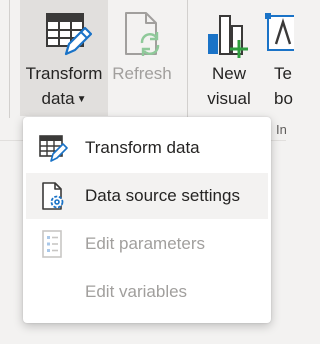 The image size is (320, 344). I want to click on menu-item-data-source-settings: Data source settings, so click(147, 196).